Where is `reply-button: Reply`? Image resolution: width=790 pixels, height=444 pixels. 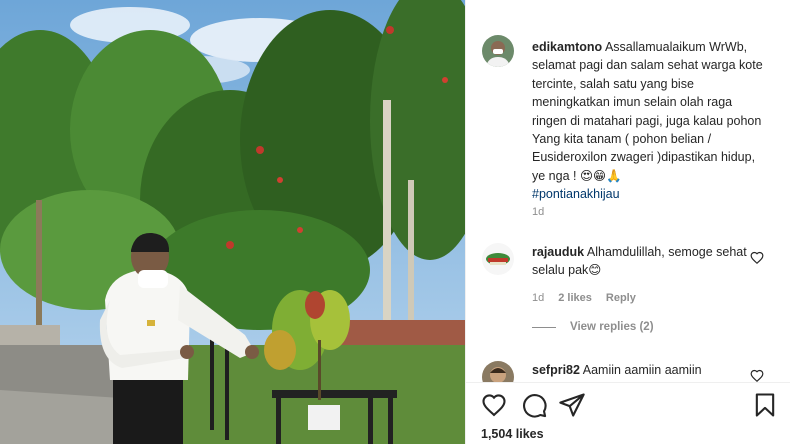 reply-button: Reply is located at coordinates (621, 298).